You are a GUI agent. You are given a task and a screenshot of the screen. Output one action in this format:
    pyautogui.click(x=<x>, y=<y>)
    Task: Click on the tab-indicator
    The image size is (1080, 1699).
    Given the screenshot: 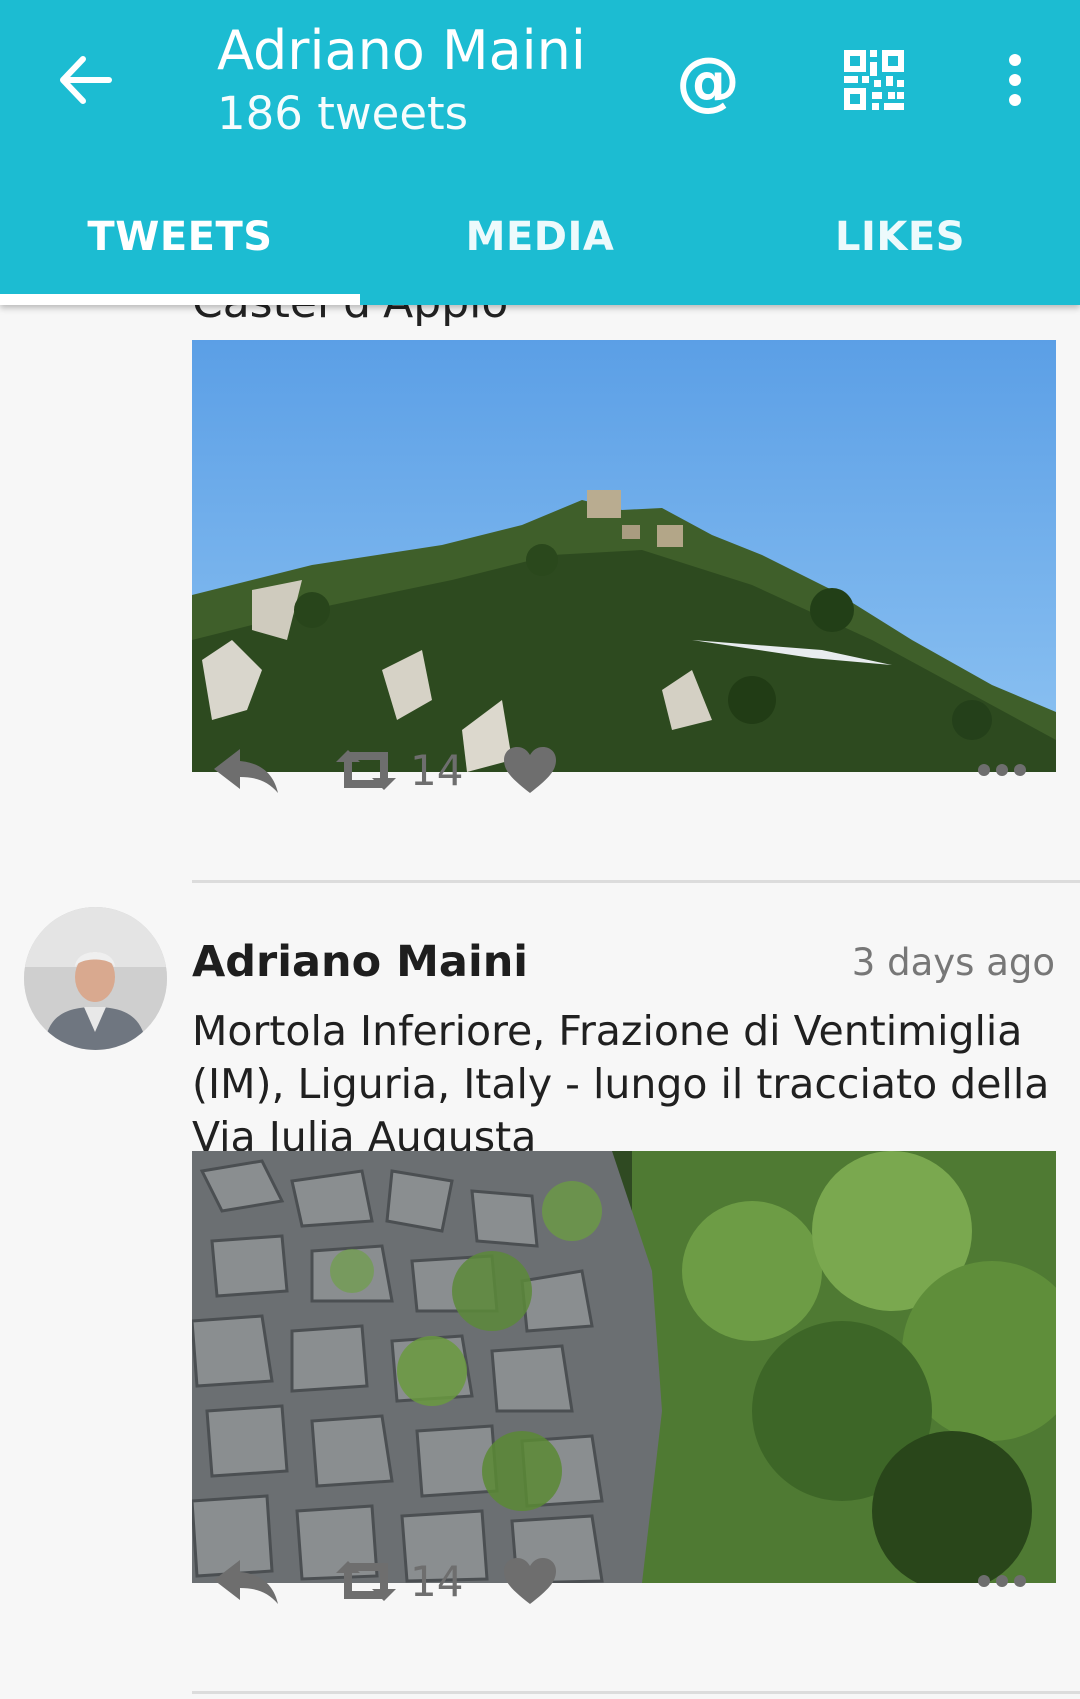 What is the action you would take?
    pyautogui.click(x=180, y=299)
    